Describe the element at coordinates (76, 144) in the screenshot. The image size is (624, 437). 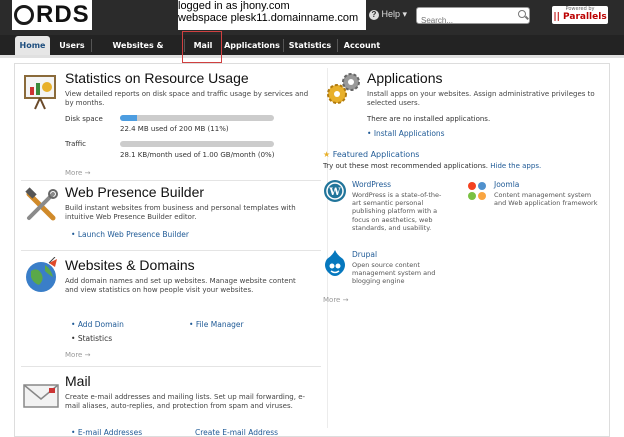
I see `traffic-label: Traffic` at that location.